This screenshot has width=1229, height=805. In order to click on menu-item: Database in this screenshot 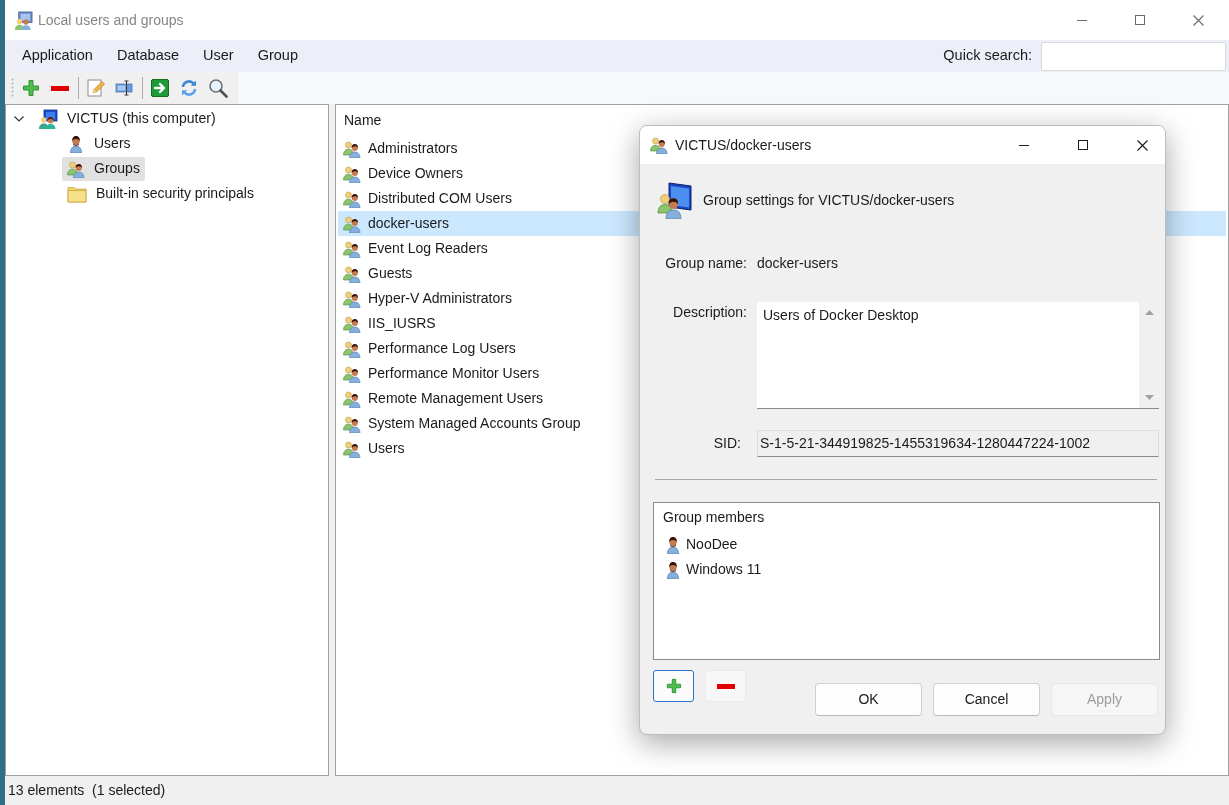, I will do `click(147, 56)`.